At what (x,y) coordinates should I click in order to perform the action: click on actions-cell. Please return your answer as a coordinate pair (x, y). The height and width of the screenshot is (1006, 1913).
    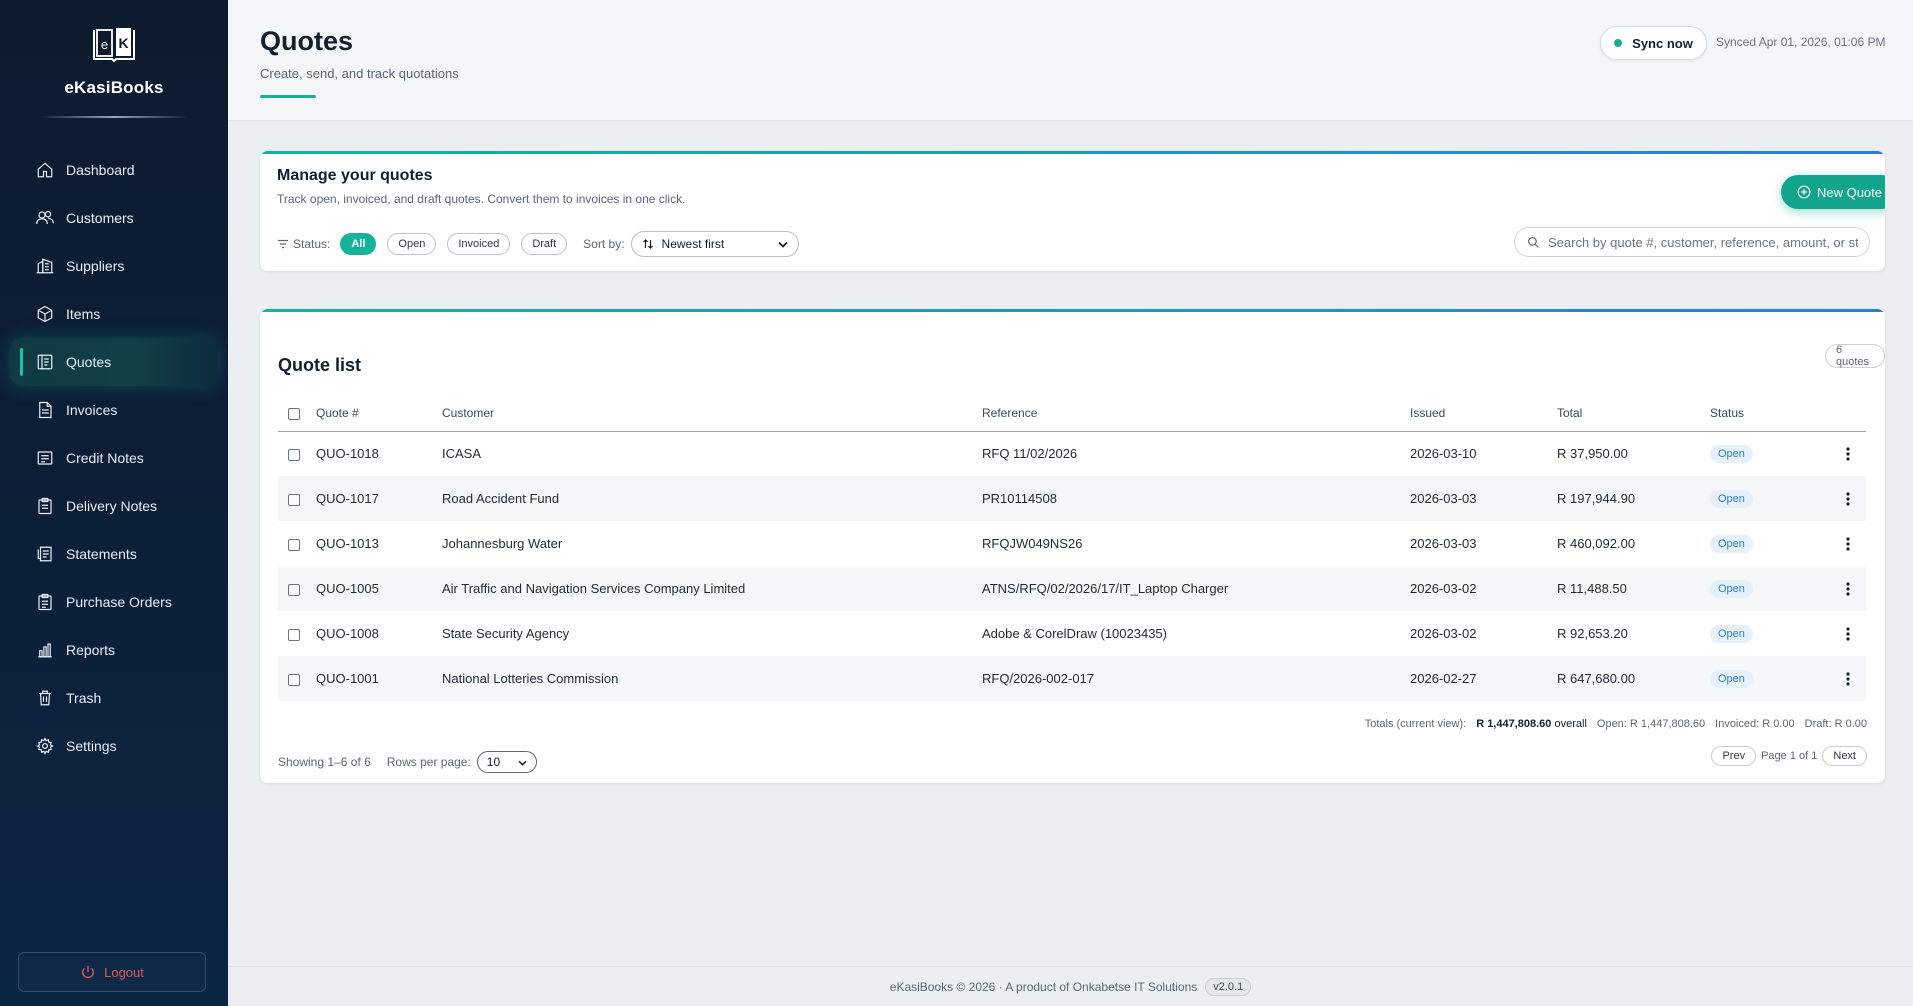
    Looking at the image, I should click on (1848, 588).